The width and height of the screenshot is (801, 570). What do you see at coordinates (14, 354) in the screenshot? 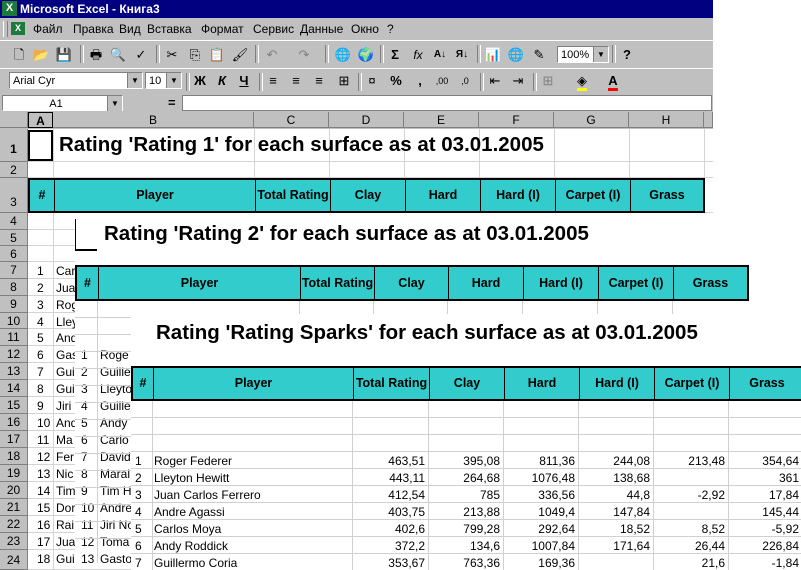
I see `row-header-12: 12` at bounding box center [14, 354].